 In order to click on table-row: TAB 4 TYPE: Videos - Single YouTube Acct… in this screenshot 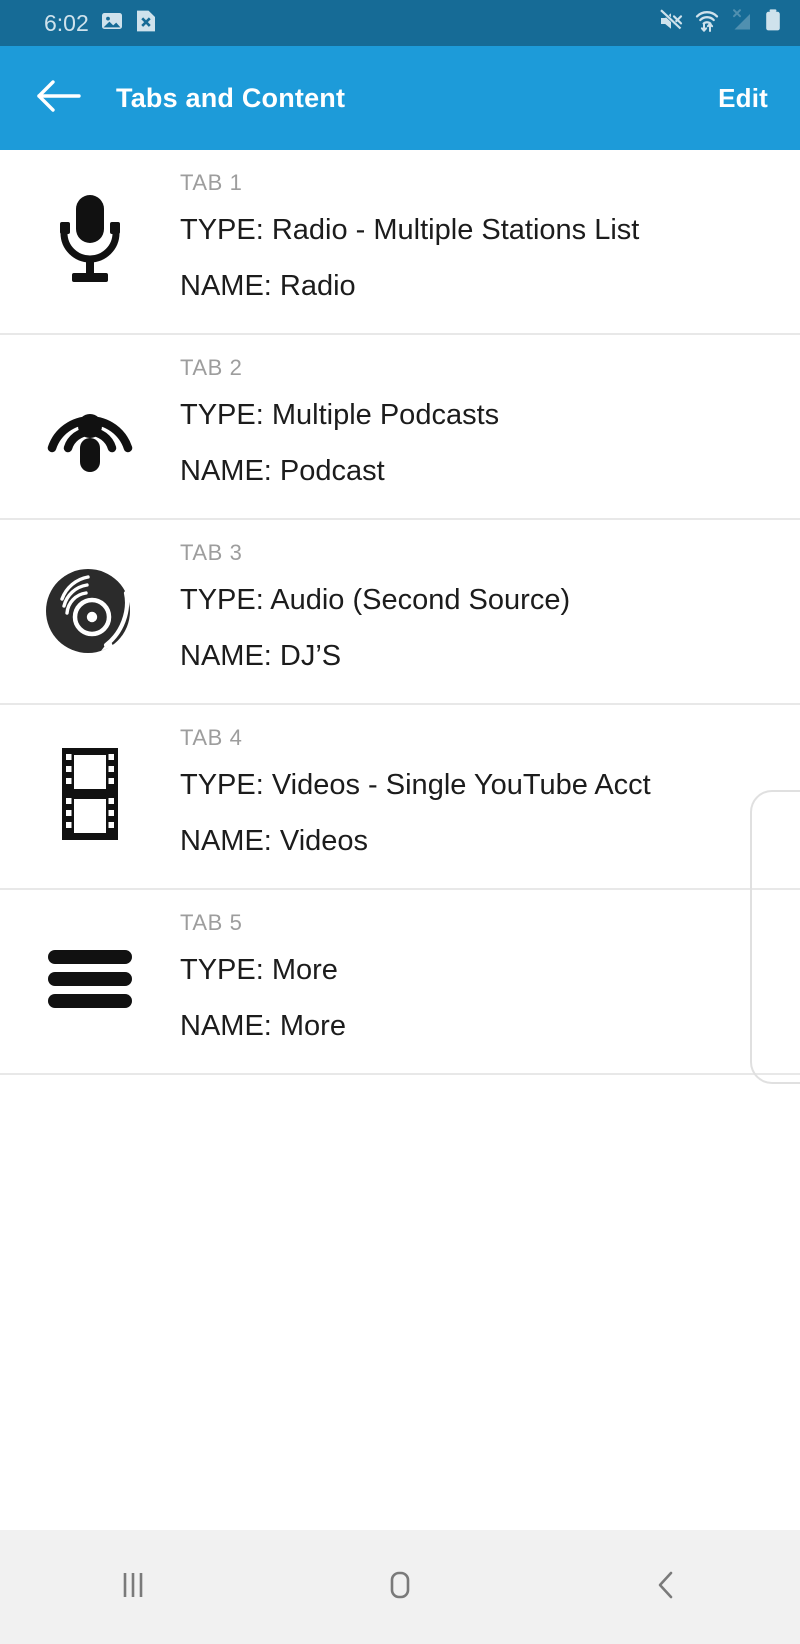, I will do `click(400, 797)`.